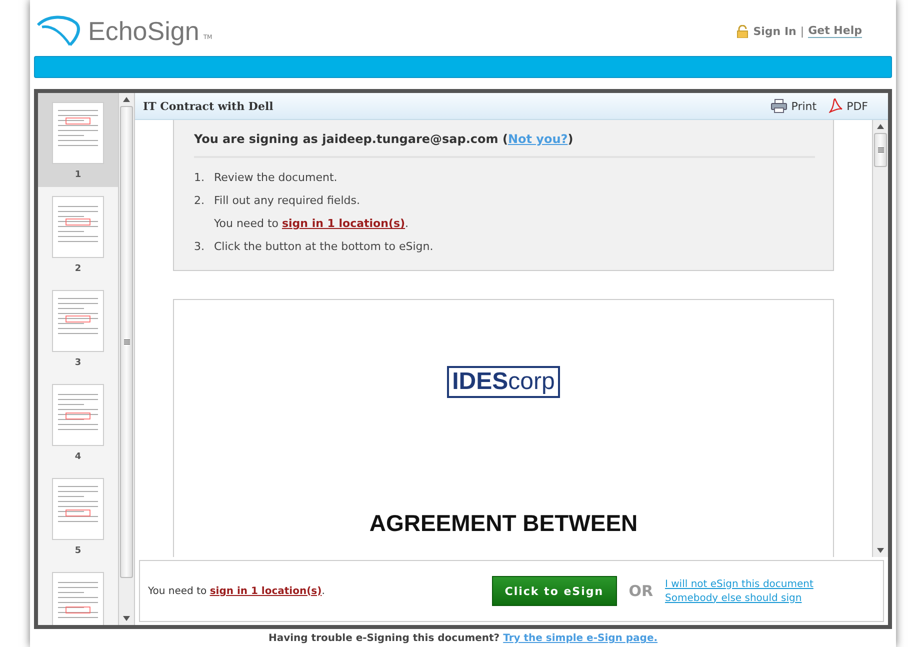  Describe the element at coordinates (640, 591) in the screenshot. I see `or-label: OR` at that location.